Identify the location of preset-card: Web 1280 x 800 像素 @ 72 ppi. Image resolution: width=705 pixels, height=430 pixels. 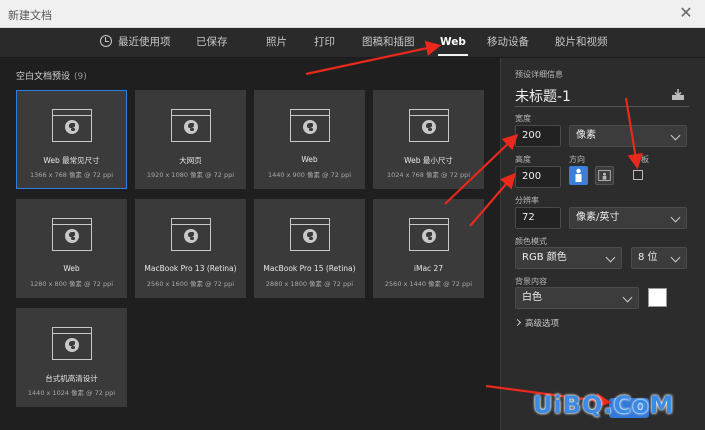
(71, 248).